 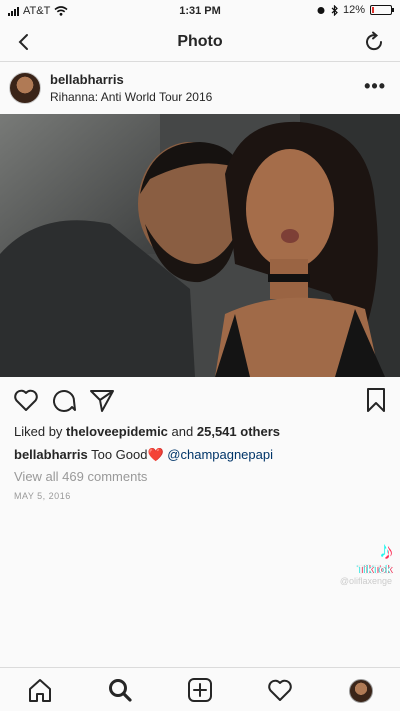 I want to click on likes-and: and, so click(x=182, y=431).